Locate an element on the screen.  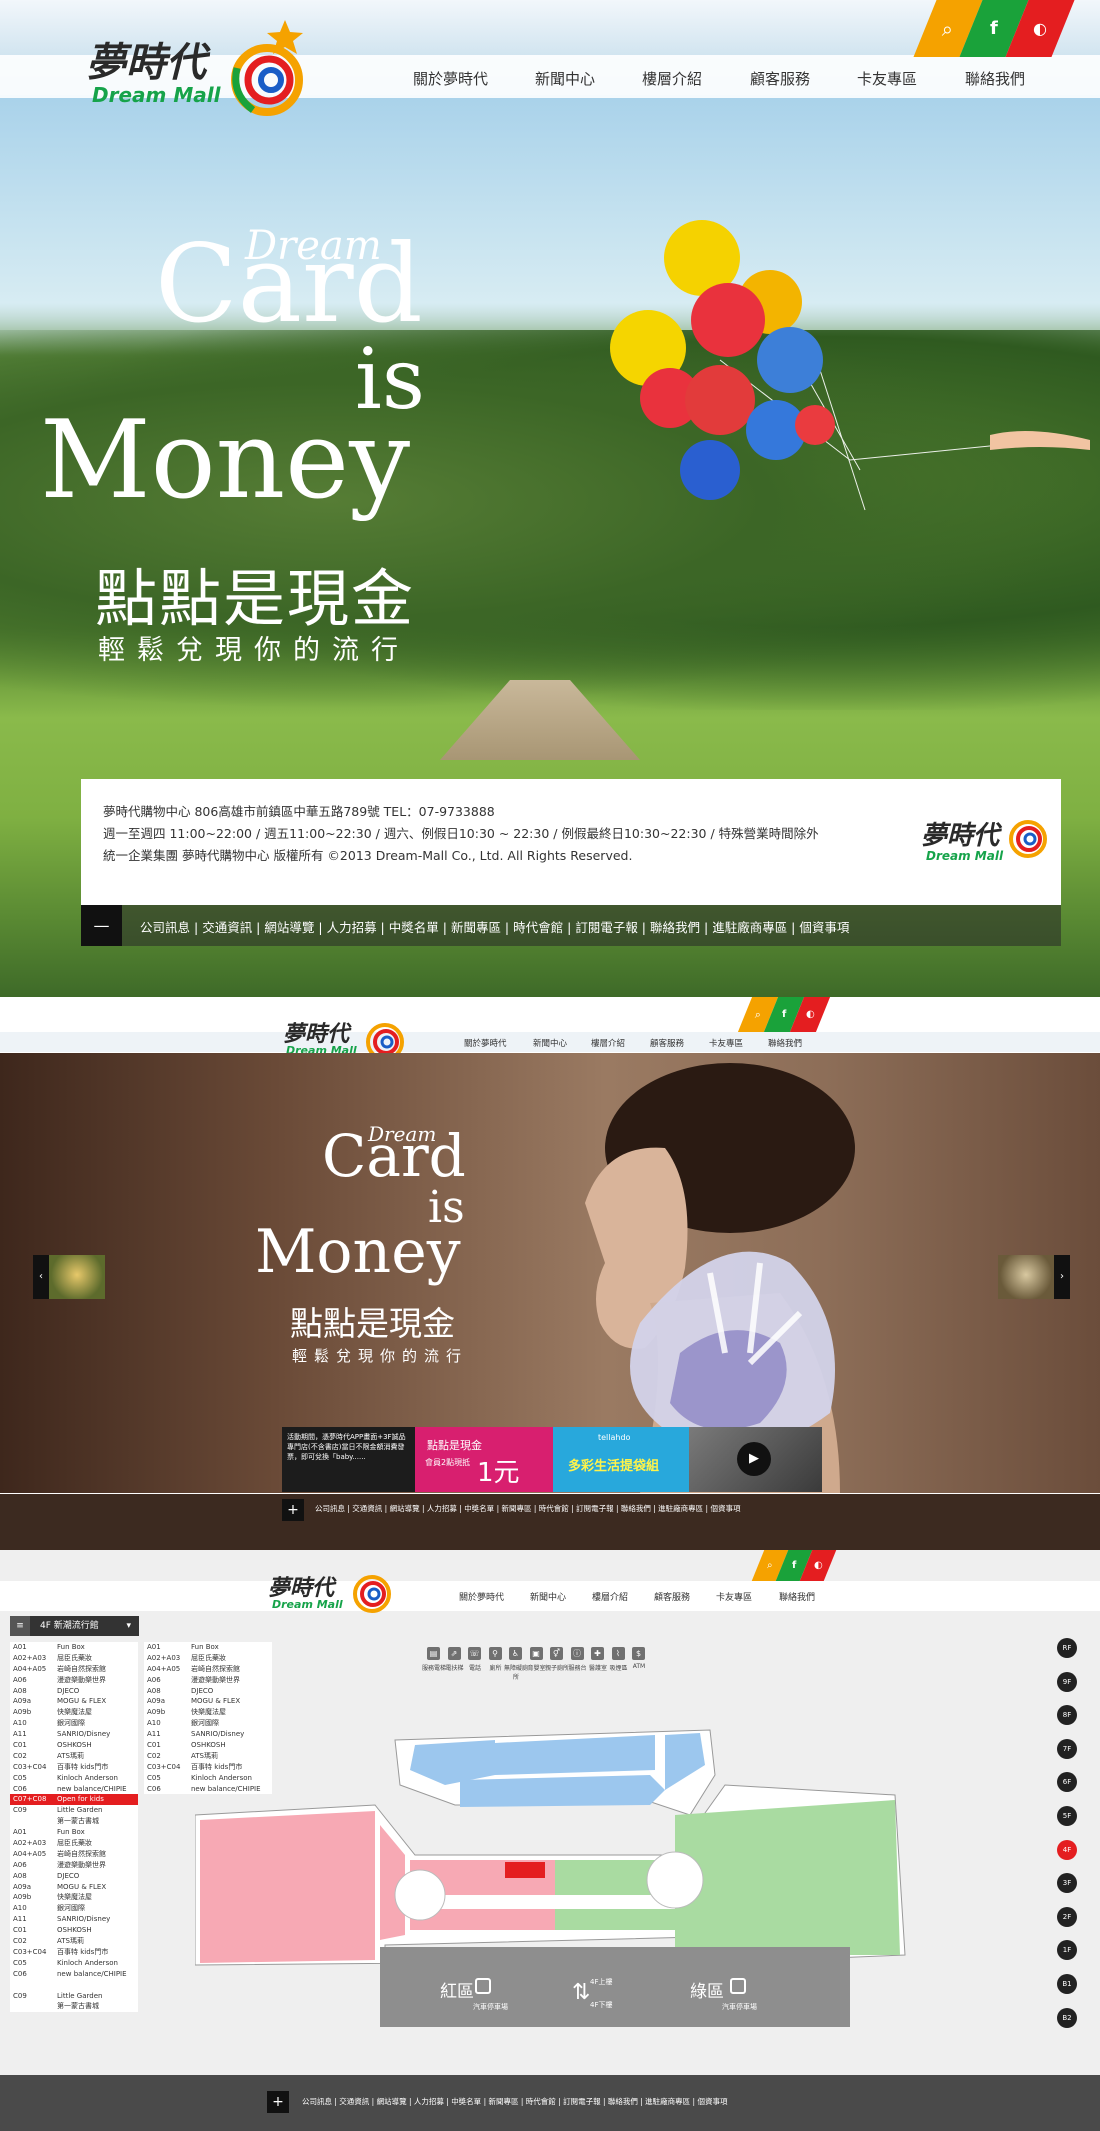
baby-room-icon: ▣ is located at coordinates (536, 1653).